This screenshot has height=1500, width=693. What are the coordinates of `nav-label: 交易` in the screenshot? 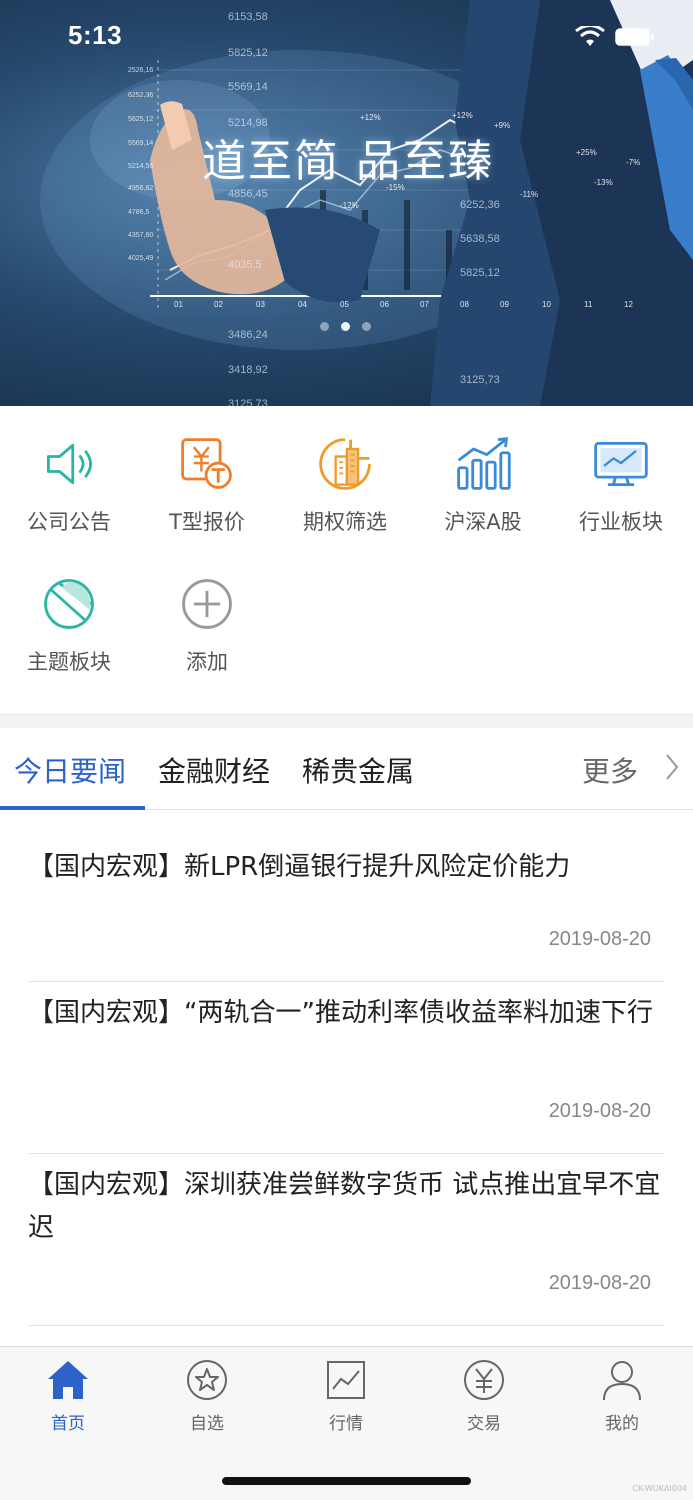 It's located at (484, 1424).